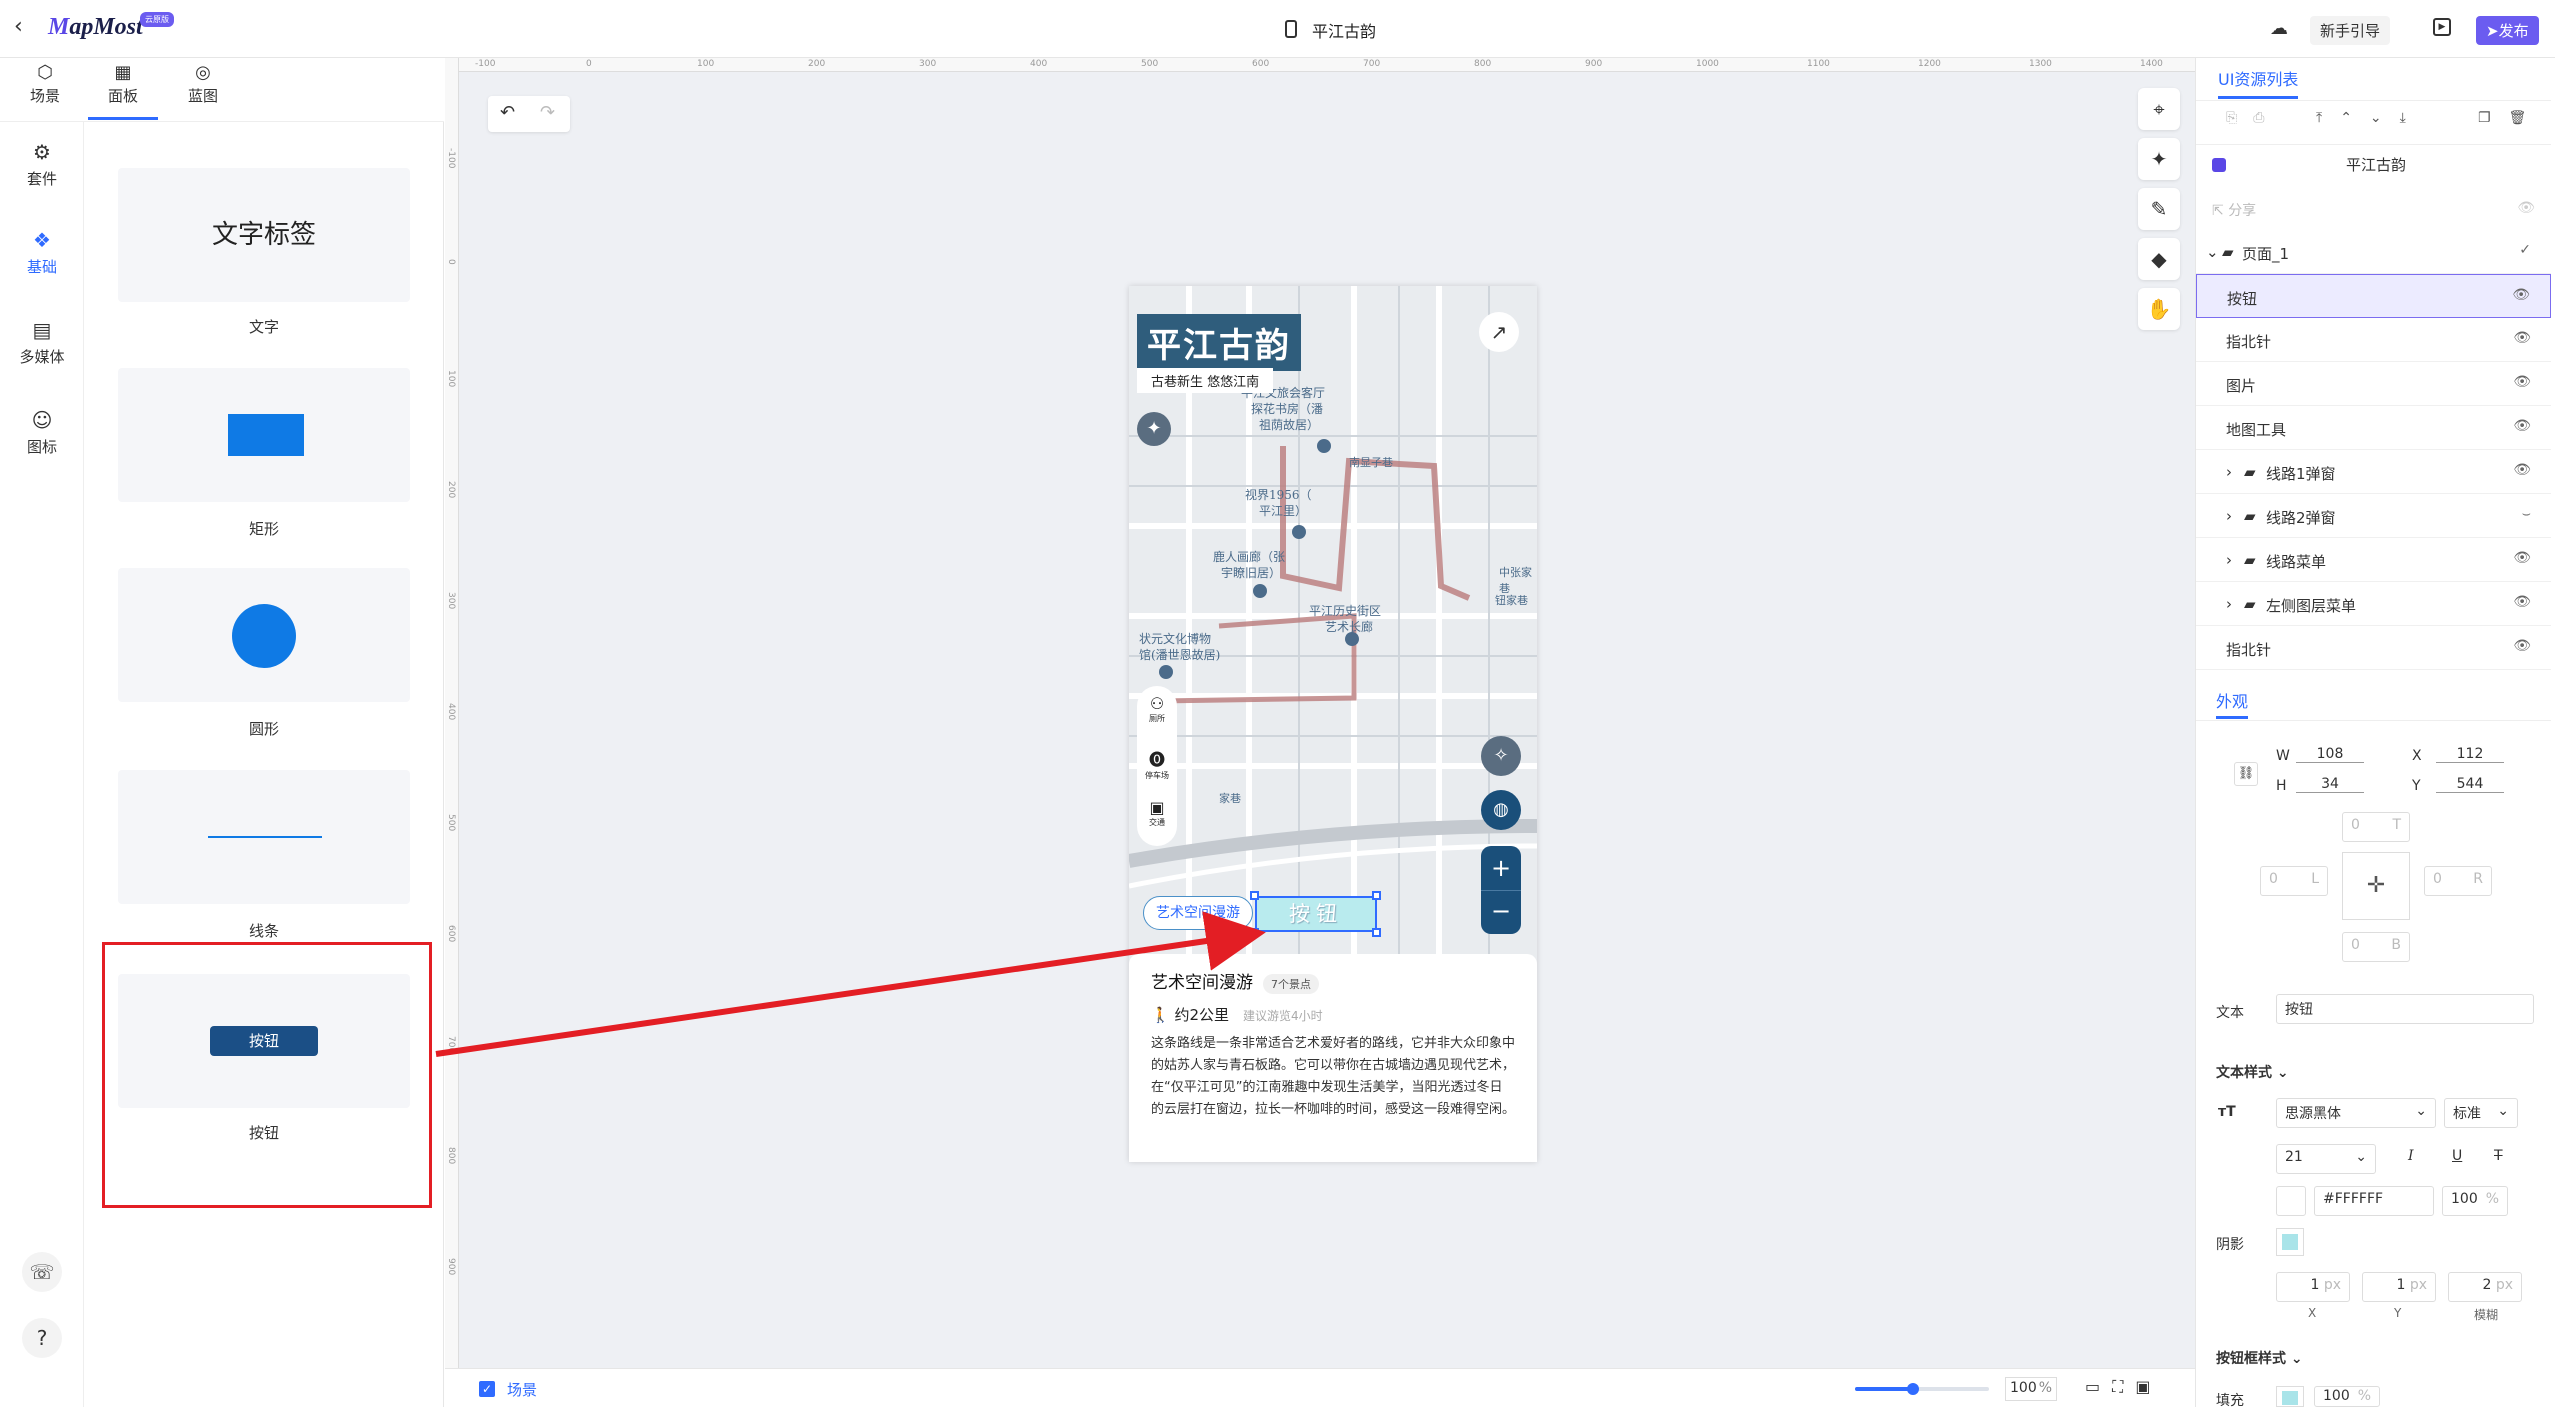  I want to click on hand-icon: ✋, so click(2159, 309).